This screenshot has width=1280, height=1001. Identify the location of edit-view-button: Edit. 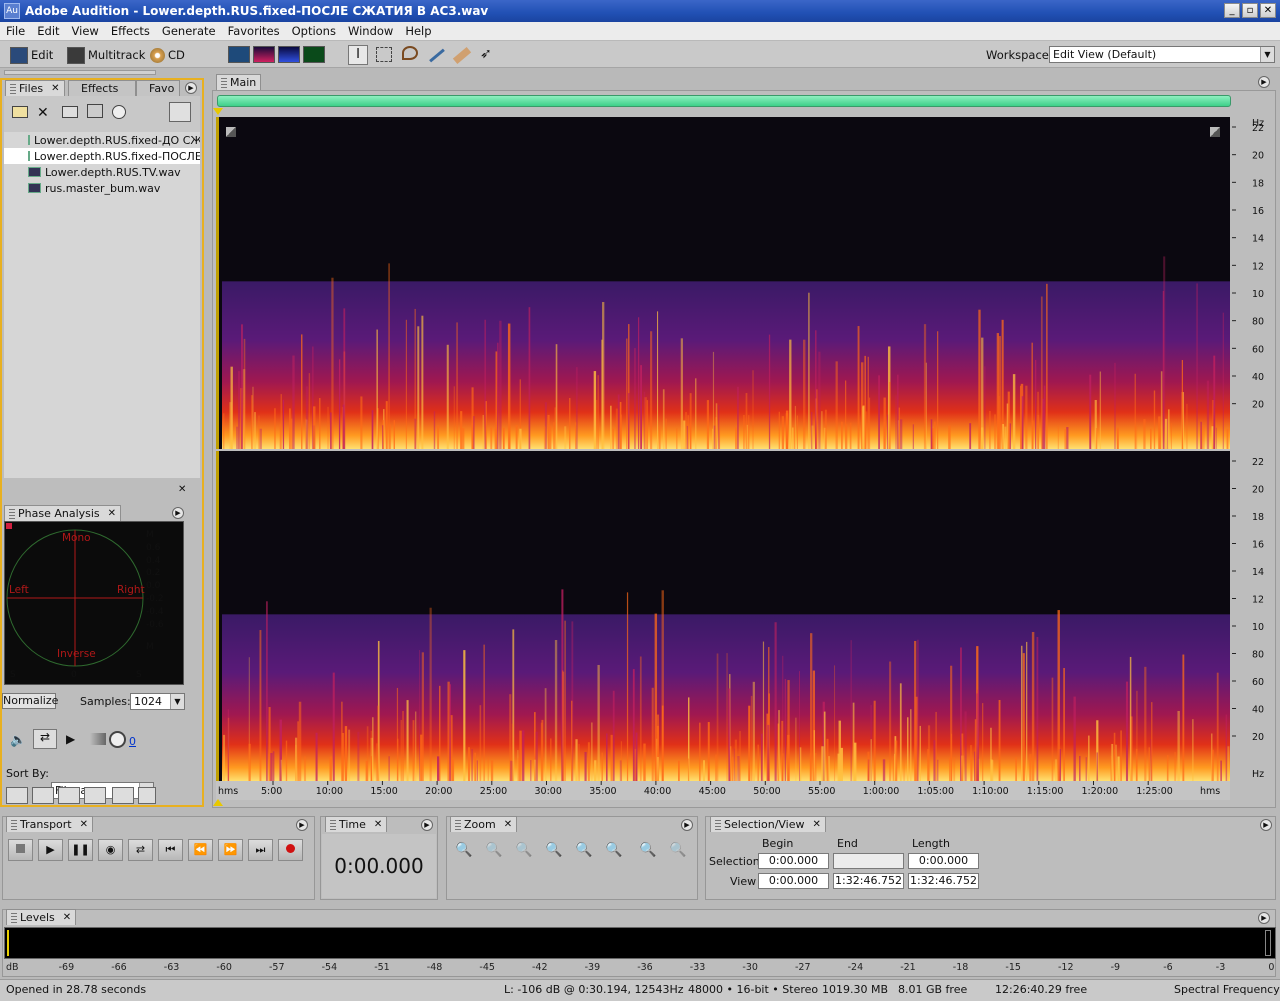
(31, 55).